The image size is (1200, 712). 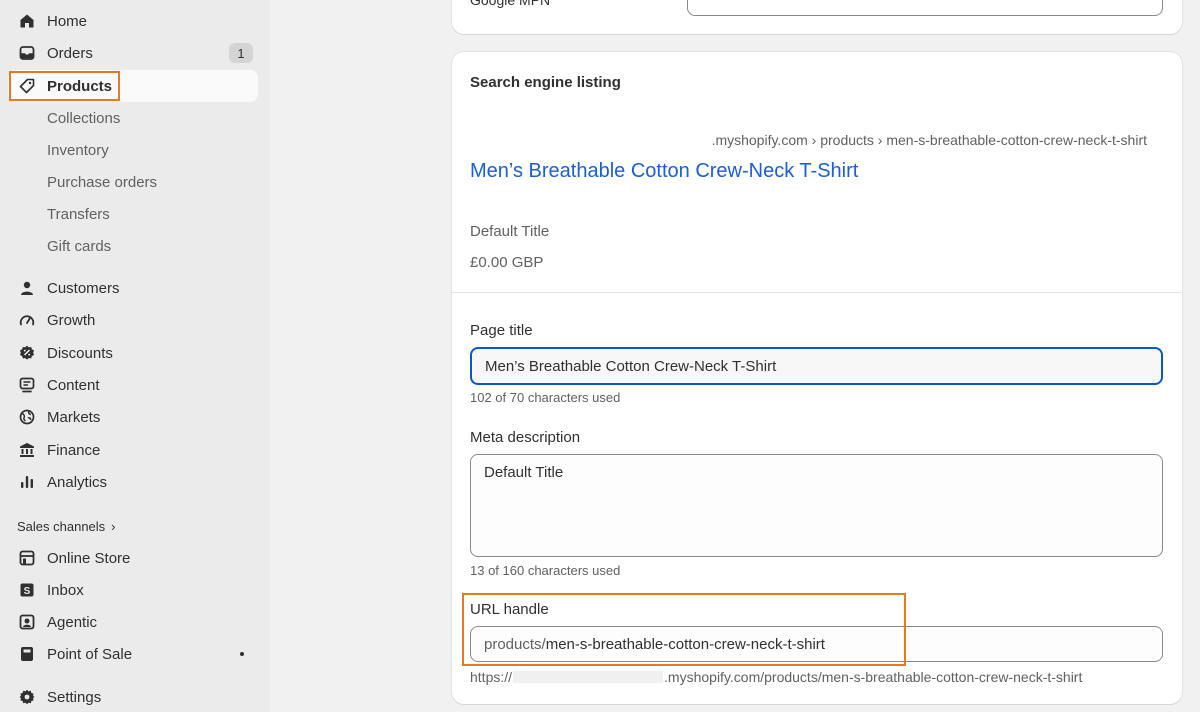 I want to click on sidebar-item-label: Content, so click(x=73, y=385).